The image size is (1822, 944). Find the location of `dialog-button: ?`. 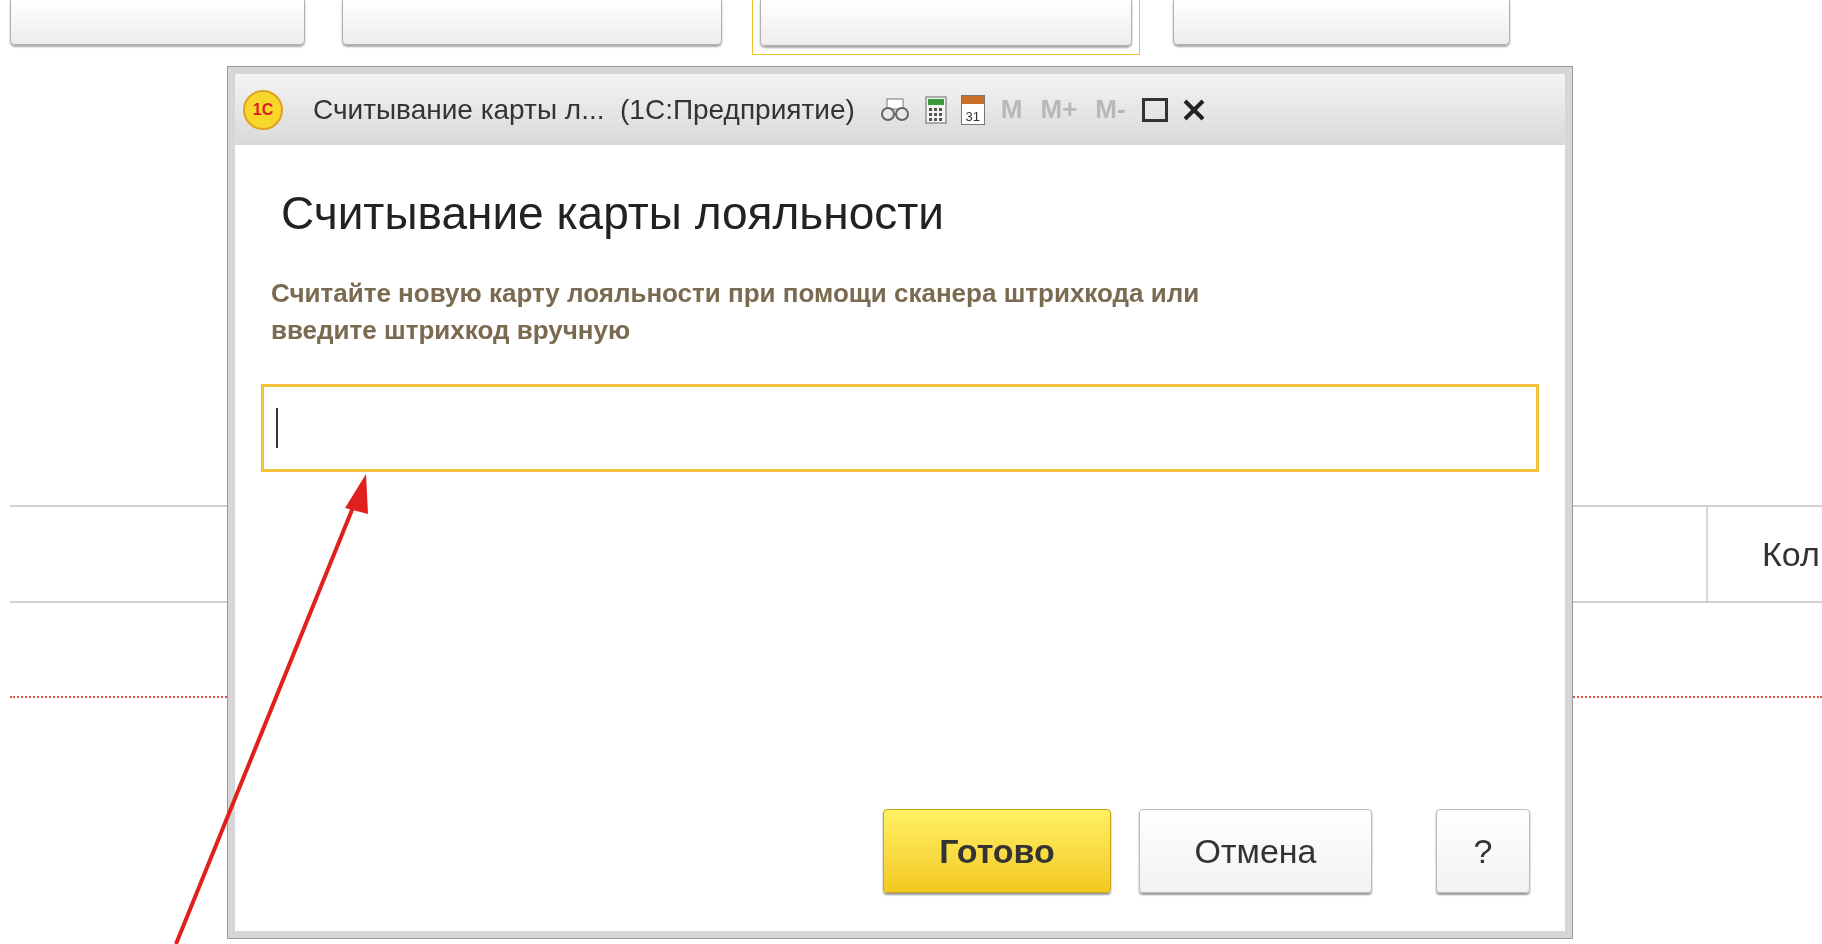

dialog-button: ? is located at coordinates (1483, 851).